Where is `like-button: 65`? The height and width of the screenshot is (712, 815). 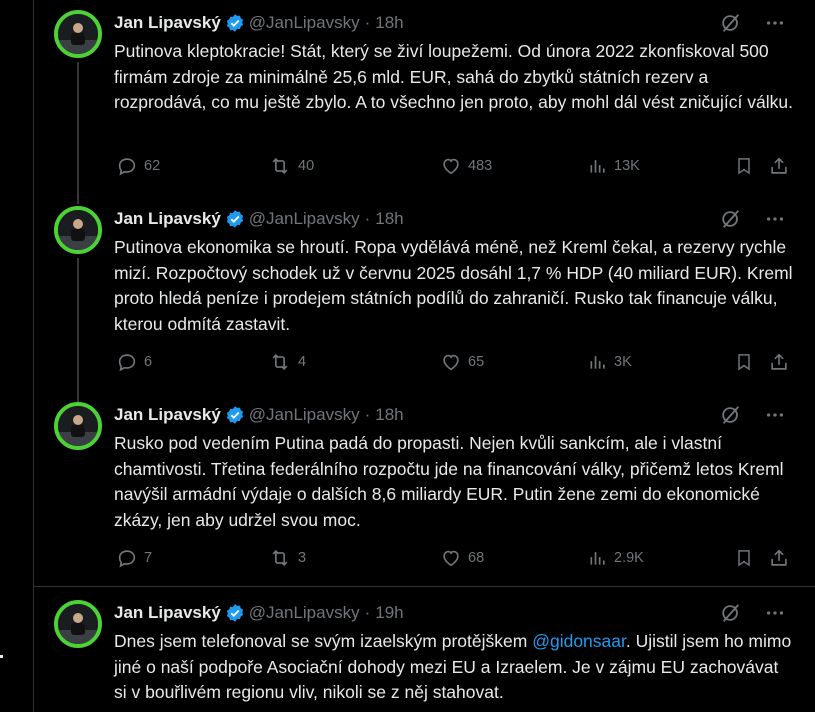 like-button: 65 is located at coordinates (462, 362).